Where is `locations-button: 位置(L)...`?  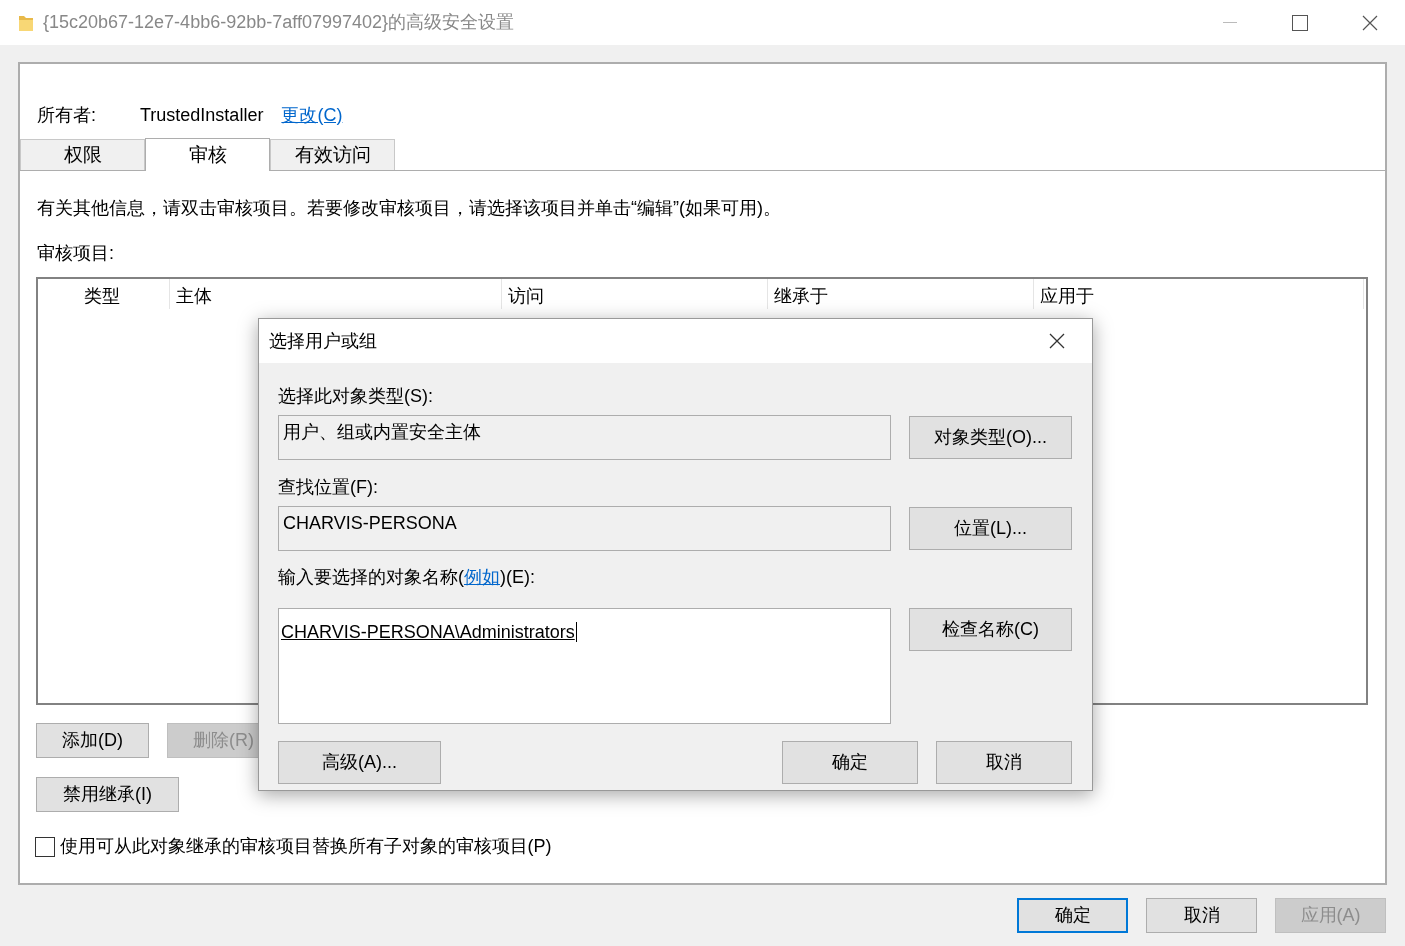
locations-button: 位置(L)... is located at coordinates (990, 528).